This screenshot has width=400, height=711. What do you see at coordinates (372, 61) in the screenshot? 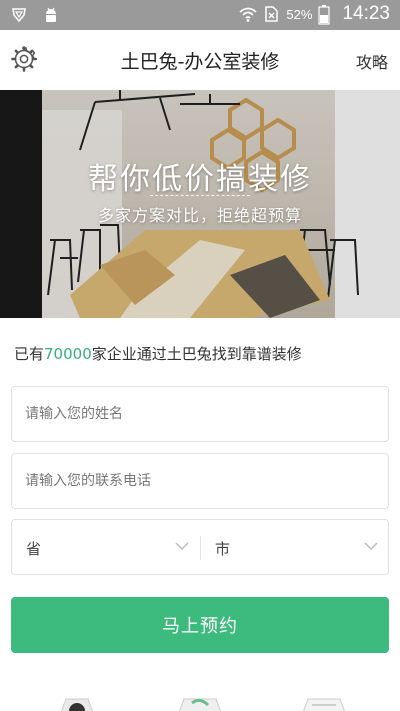
I see `strategy-link: 攻略` at bounding box center [372, 61].